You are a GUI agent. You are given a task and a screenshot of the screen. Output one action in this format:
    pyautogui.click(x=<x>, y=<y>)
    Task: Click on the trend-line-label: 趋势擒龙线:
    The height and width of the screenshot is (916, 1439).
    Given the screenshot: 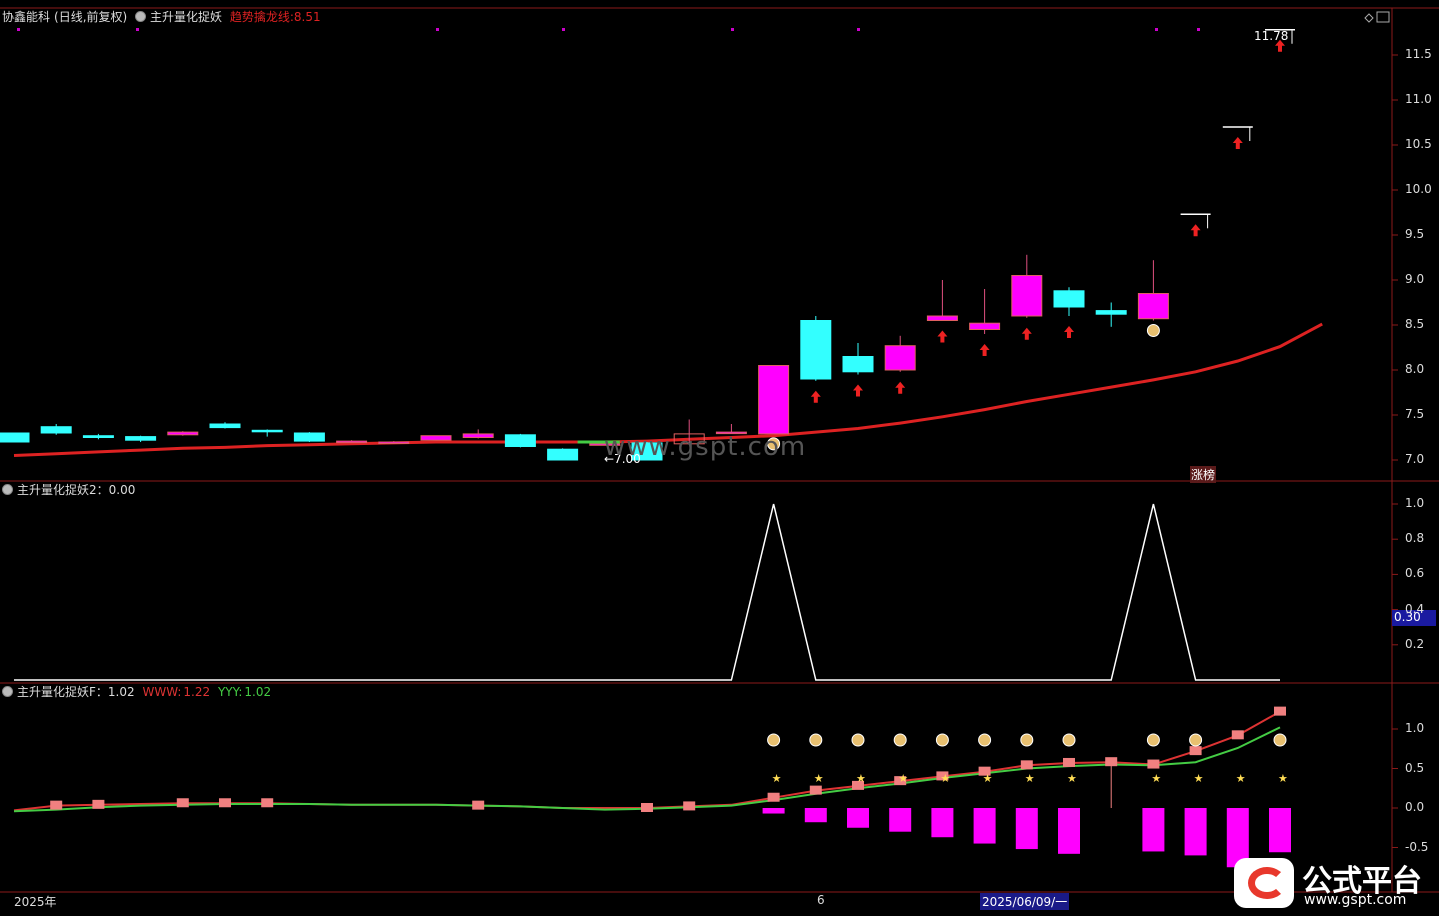 What is the action you would take?
    pyautogui.click(x=261, y=17)
    